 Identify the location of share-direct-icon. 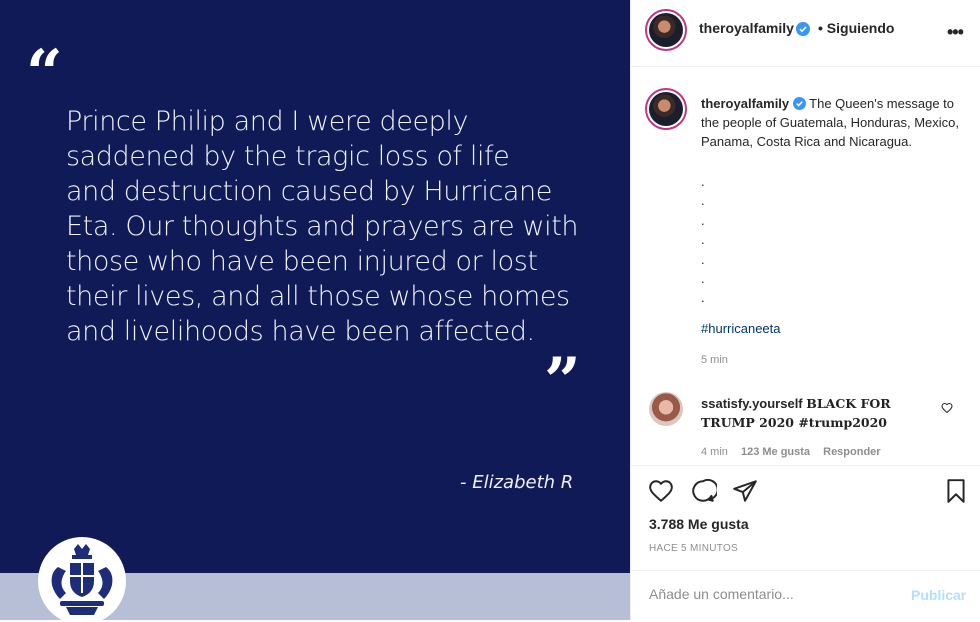
(745, 491).